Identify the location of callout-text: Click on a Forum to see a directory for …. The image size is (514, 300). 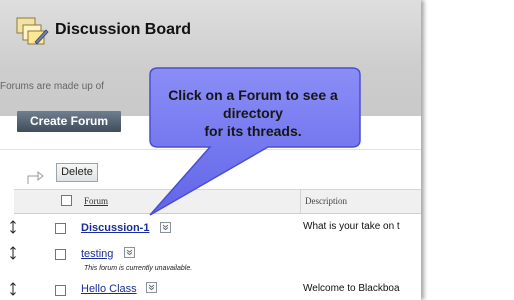
(253, 113).